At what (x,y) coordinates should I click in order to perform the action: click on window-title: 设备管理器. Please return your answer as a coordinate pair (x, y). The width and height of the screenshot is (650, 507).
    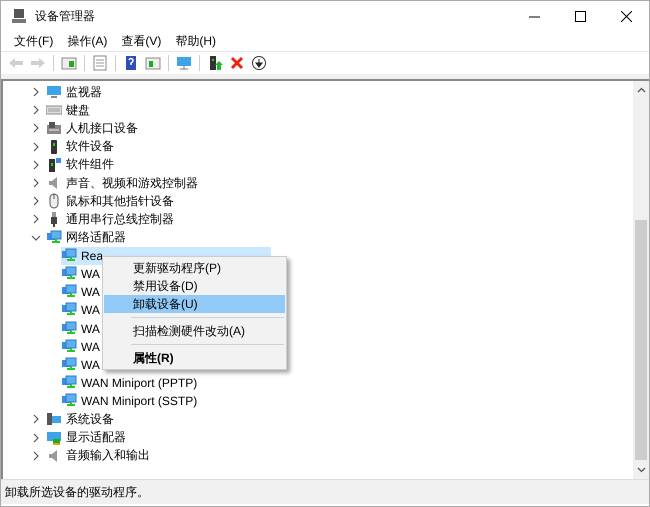
    Looking at the image, I should click on (65, 16).